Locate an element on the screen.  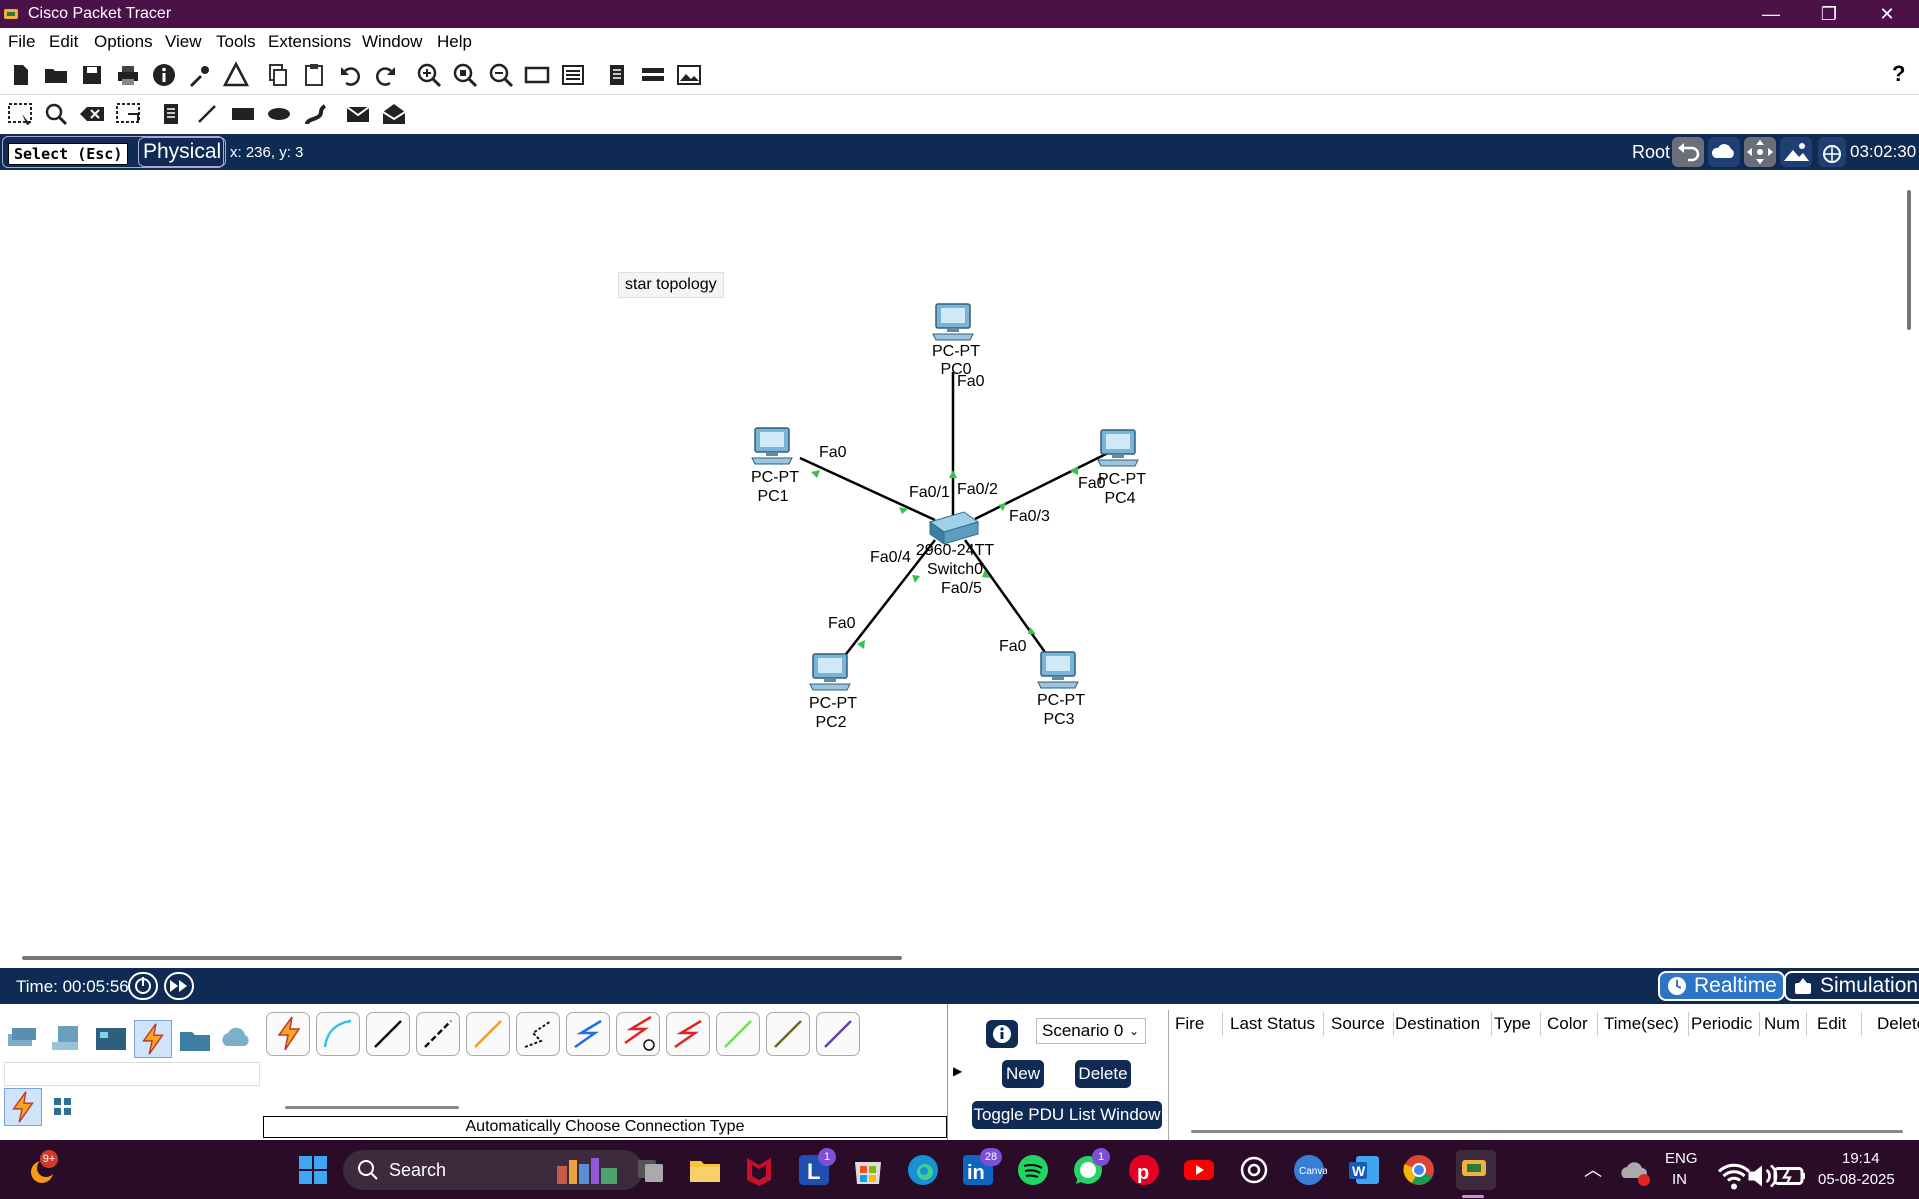
battery-icon is located at coordinates (1788, 1171).